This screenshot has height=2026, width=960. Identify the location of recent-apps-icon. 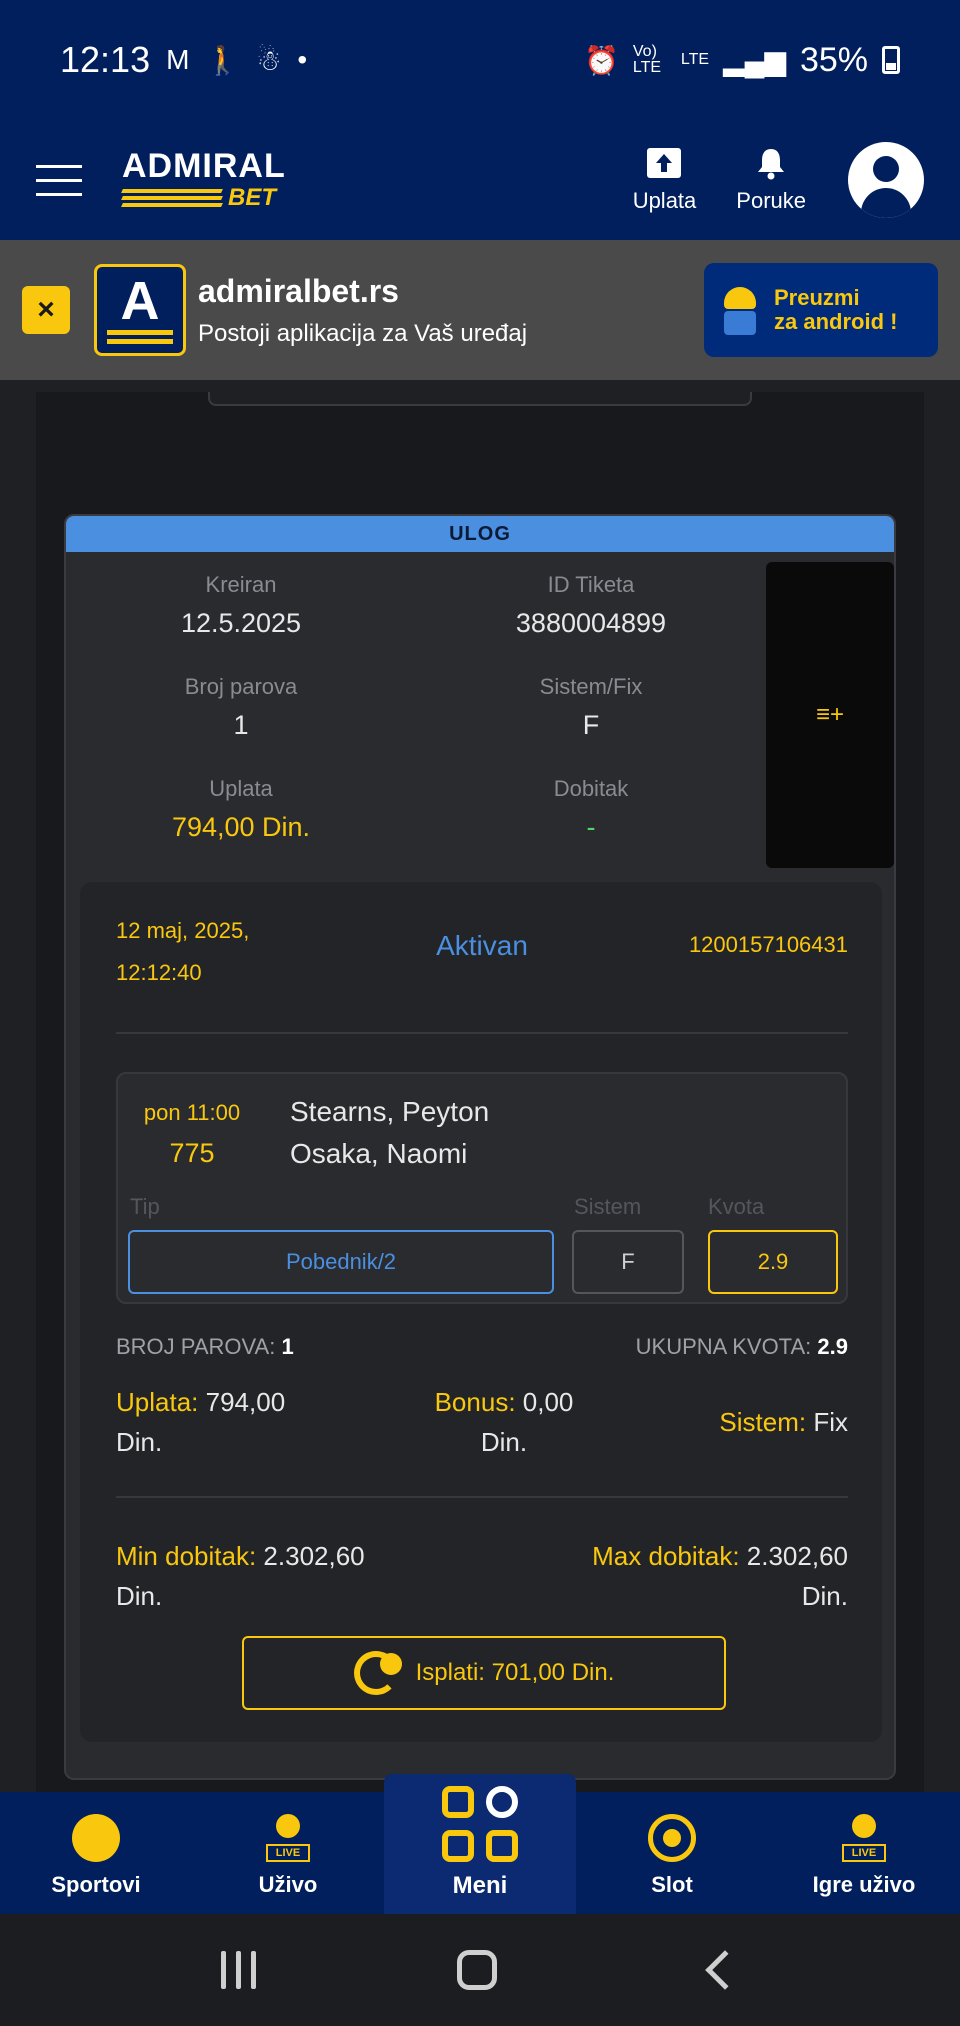
(238, 1970).